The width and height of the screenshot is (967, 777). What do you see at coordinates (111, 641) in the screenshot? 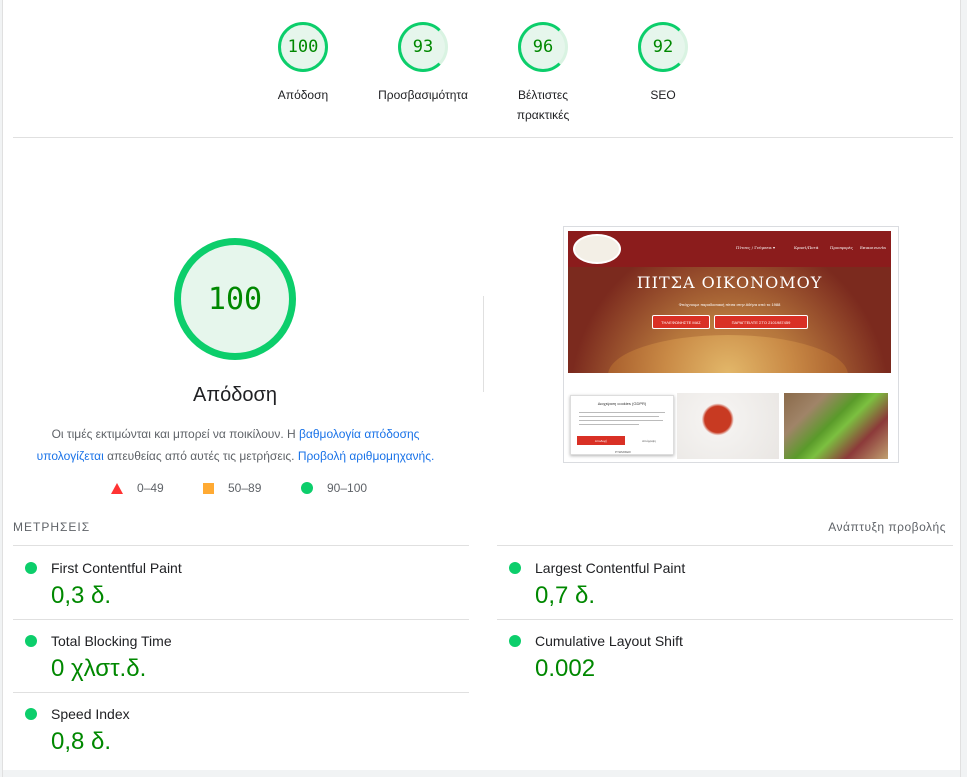
I see `metric-name: Total Blocking Time` at bounding box center [111, 641].